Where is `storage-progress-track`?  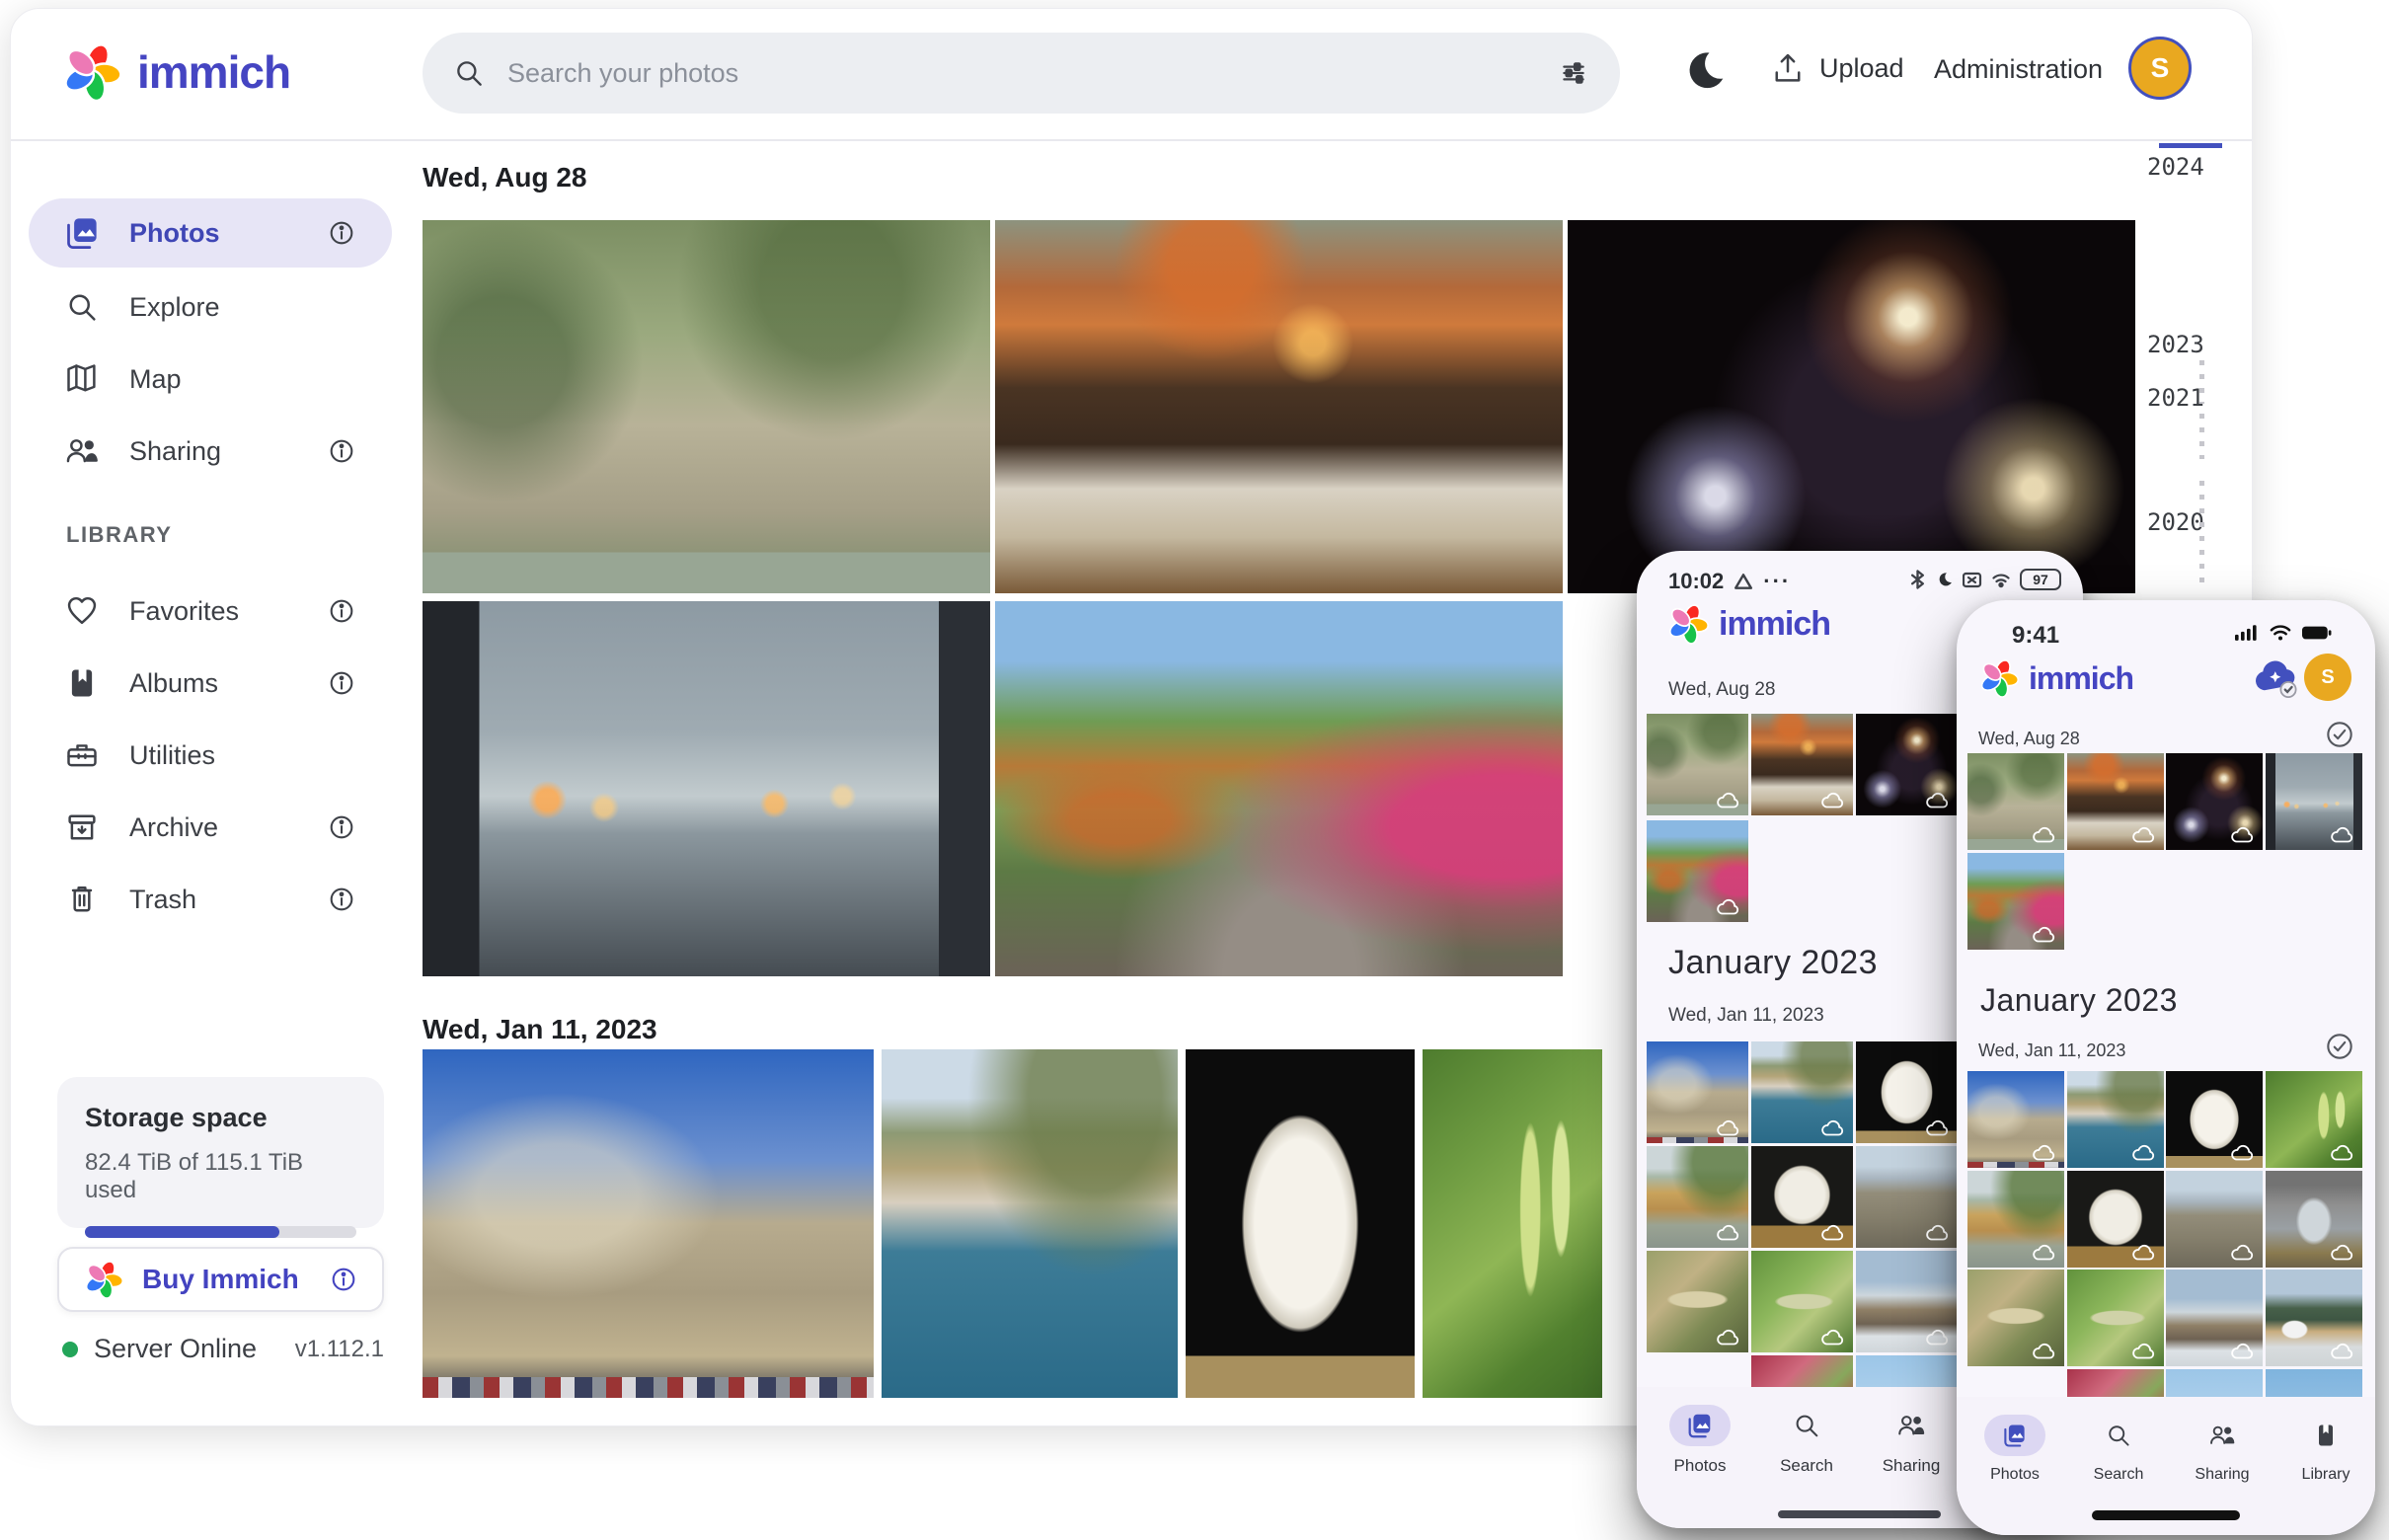 storage-progress-track is located at coordinates (220, 1232).